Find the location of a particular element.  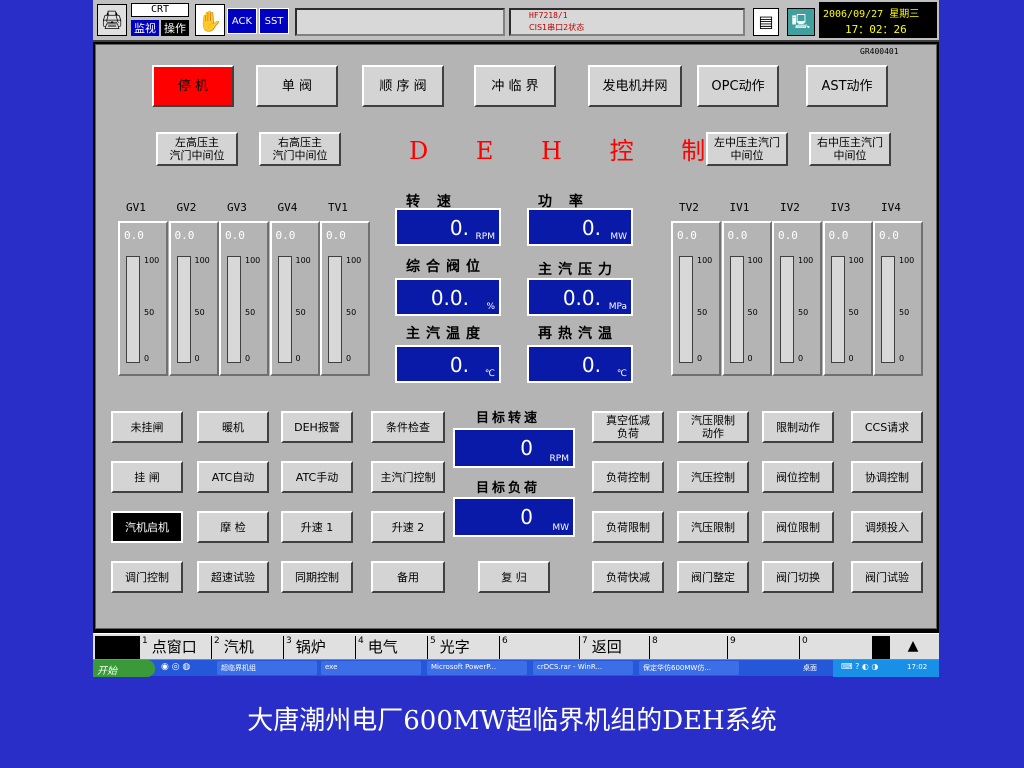

right-grid-button-0-2: 限制动作 is located at coordinates (798, 427).